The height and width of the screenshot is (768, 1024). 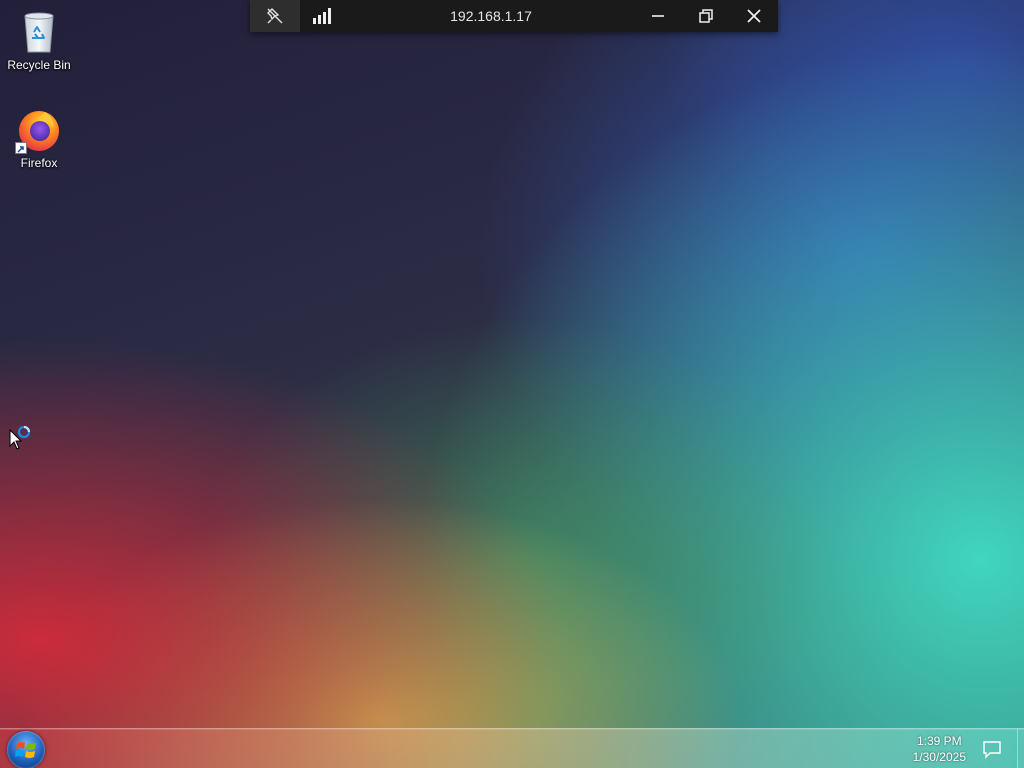 What do you see at coordinates (754, 16) in the screenshot?
I see `close-icon` at bounding box center [754, 16].